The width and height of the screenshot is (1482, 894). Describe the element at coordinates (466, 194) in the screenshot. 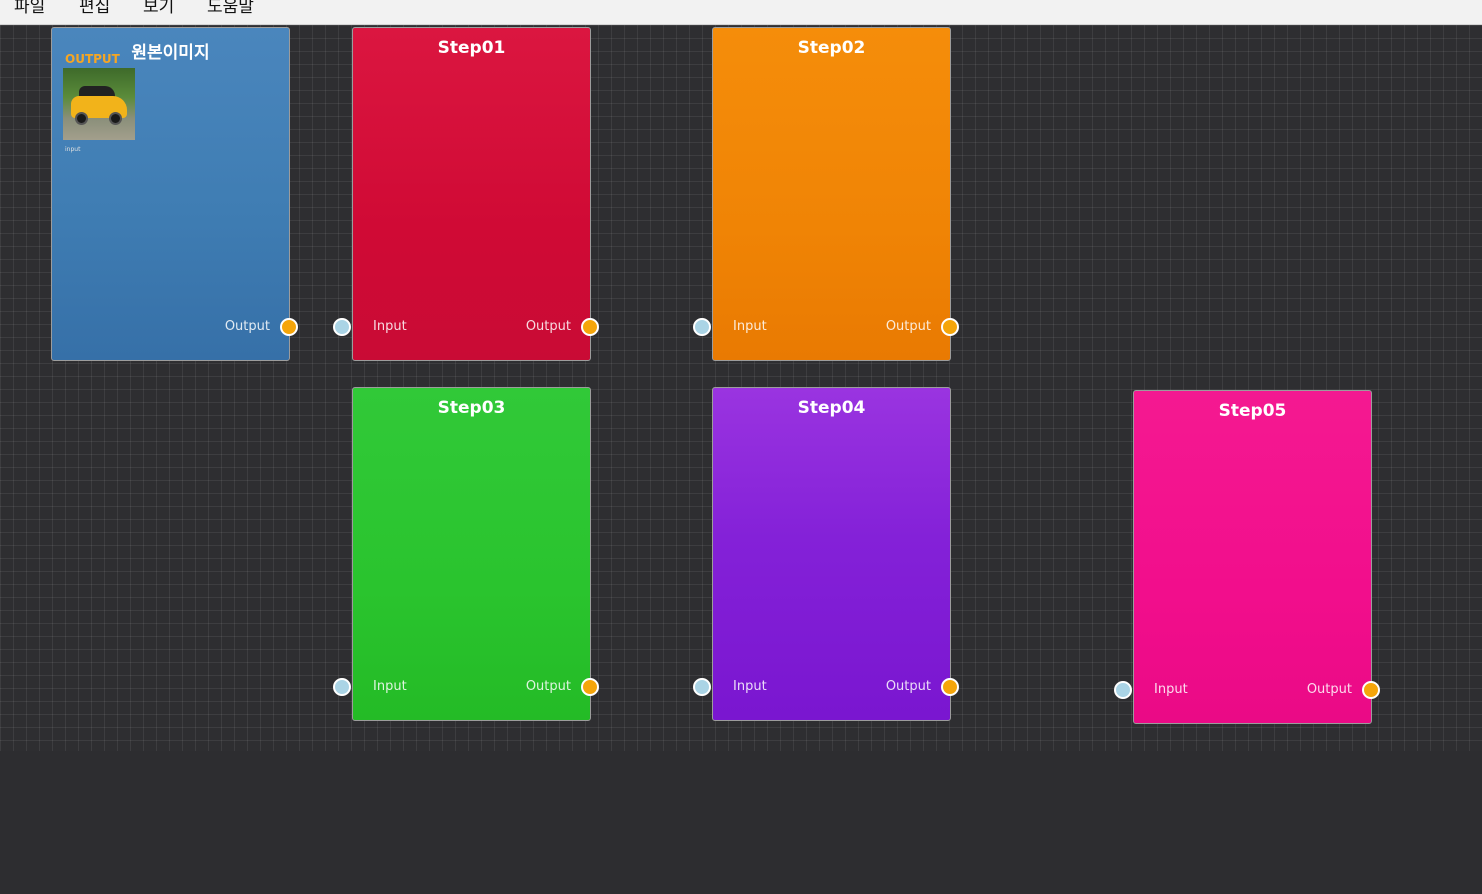

I see `node-step01: Step01 Input Output` at that location.